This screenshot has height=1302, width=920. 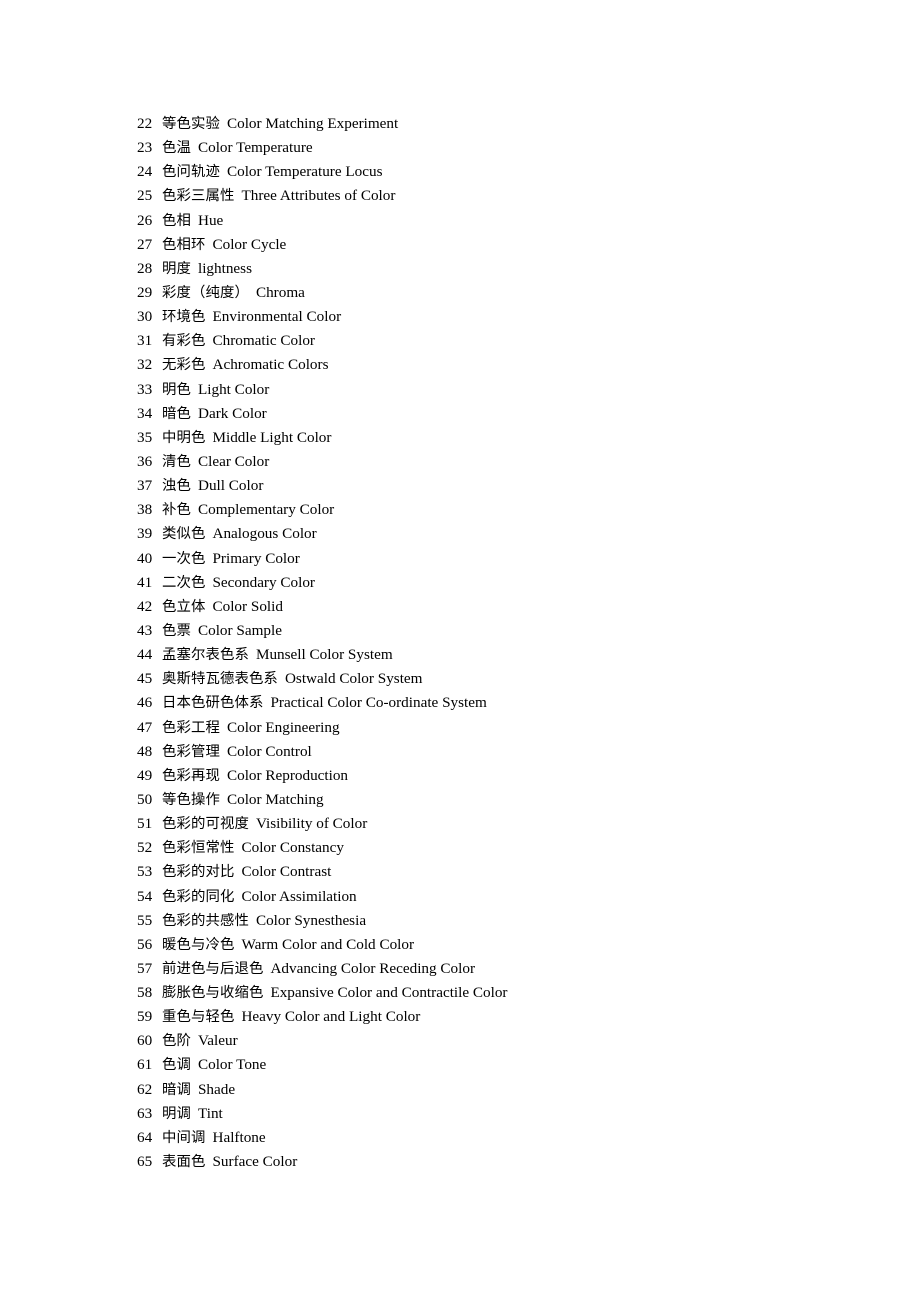 What do you see at coordinates (145, 341) in the screenshot?
I see `entry-number: 31` at bounding box center [145, 341].